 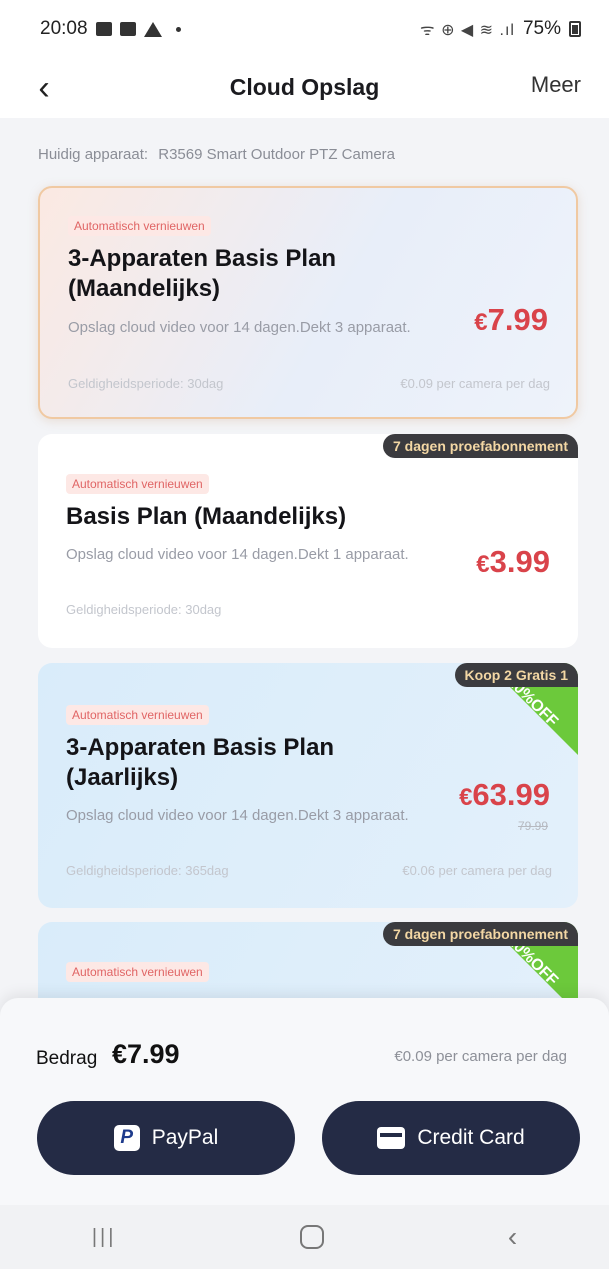 What do you see at coordinates (304, 29) in the screenshot?
I see `status-bar: 20:08 ᯤ ⊕ ◀ ≋ .ıl 75%` at bounding box center [304, 29].